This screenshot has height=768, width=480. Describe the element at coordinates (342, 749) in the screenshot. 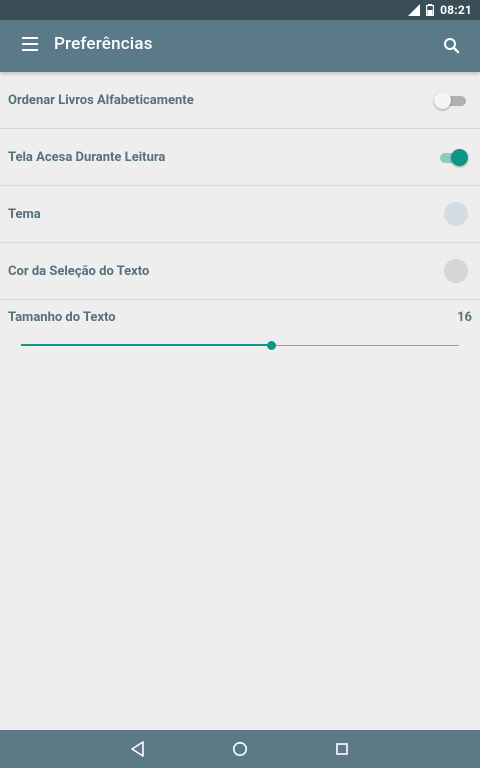

I see `recents-icon` at that location.